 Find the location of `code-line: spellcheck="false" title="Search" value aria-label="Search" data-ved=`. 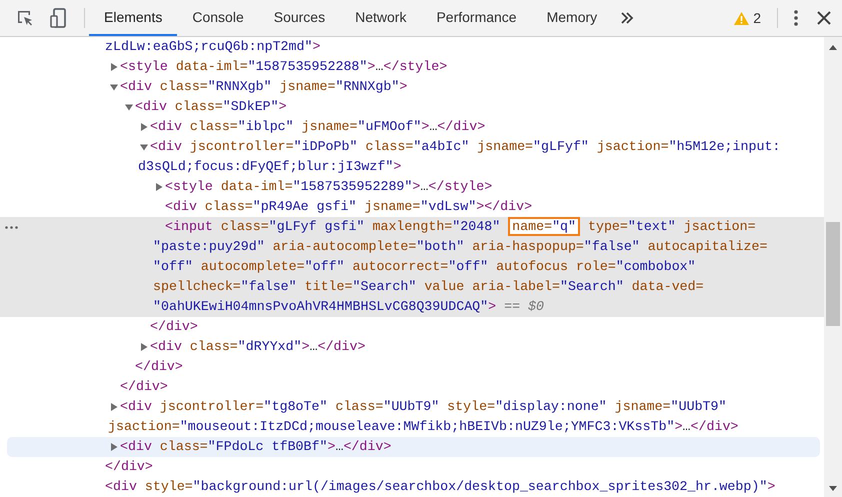

code-line: spellcheck="false" title="Search" value aria-label="Search" data-ved= is located at coordinates (428, 287).